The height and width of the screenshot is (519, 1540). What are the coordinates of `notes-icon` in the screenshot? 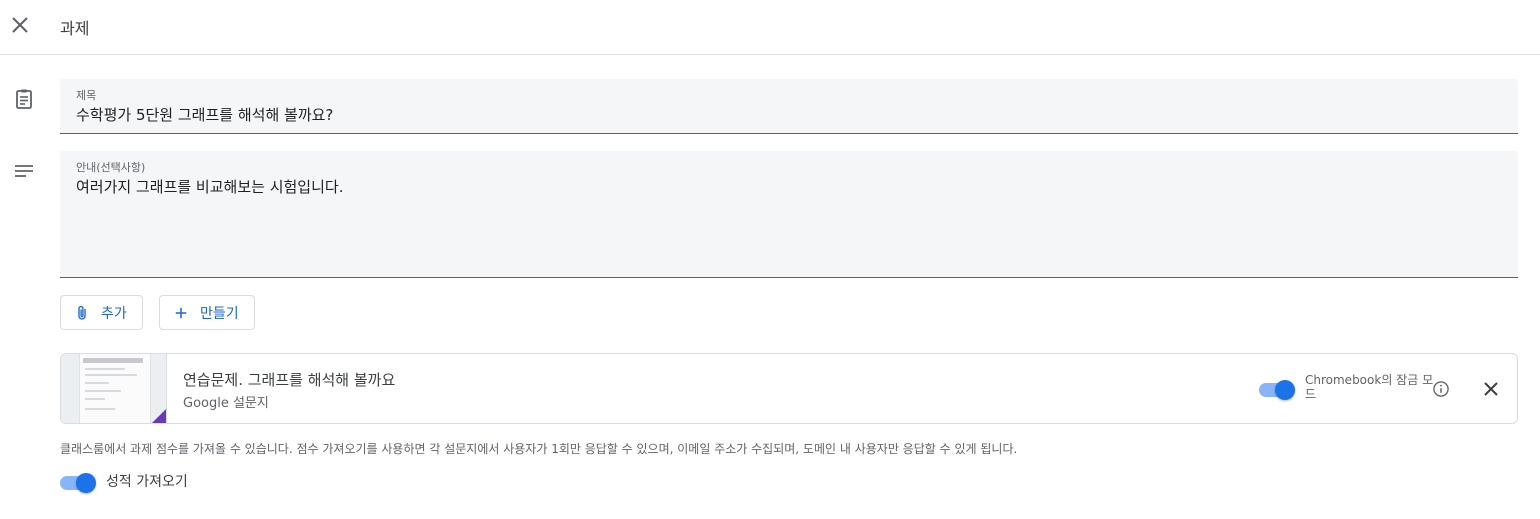 It's located at (24, 171).